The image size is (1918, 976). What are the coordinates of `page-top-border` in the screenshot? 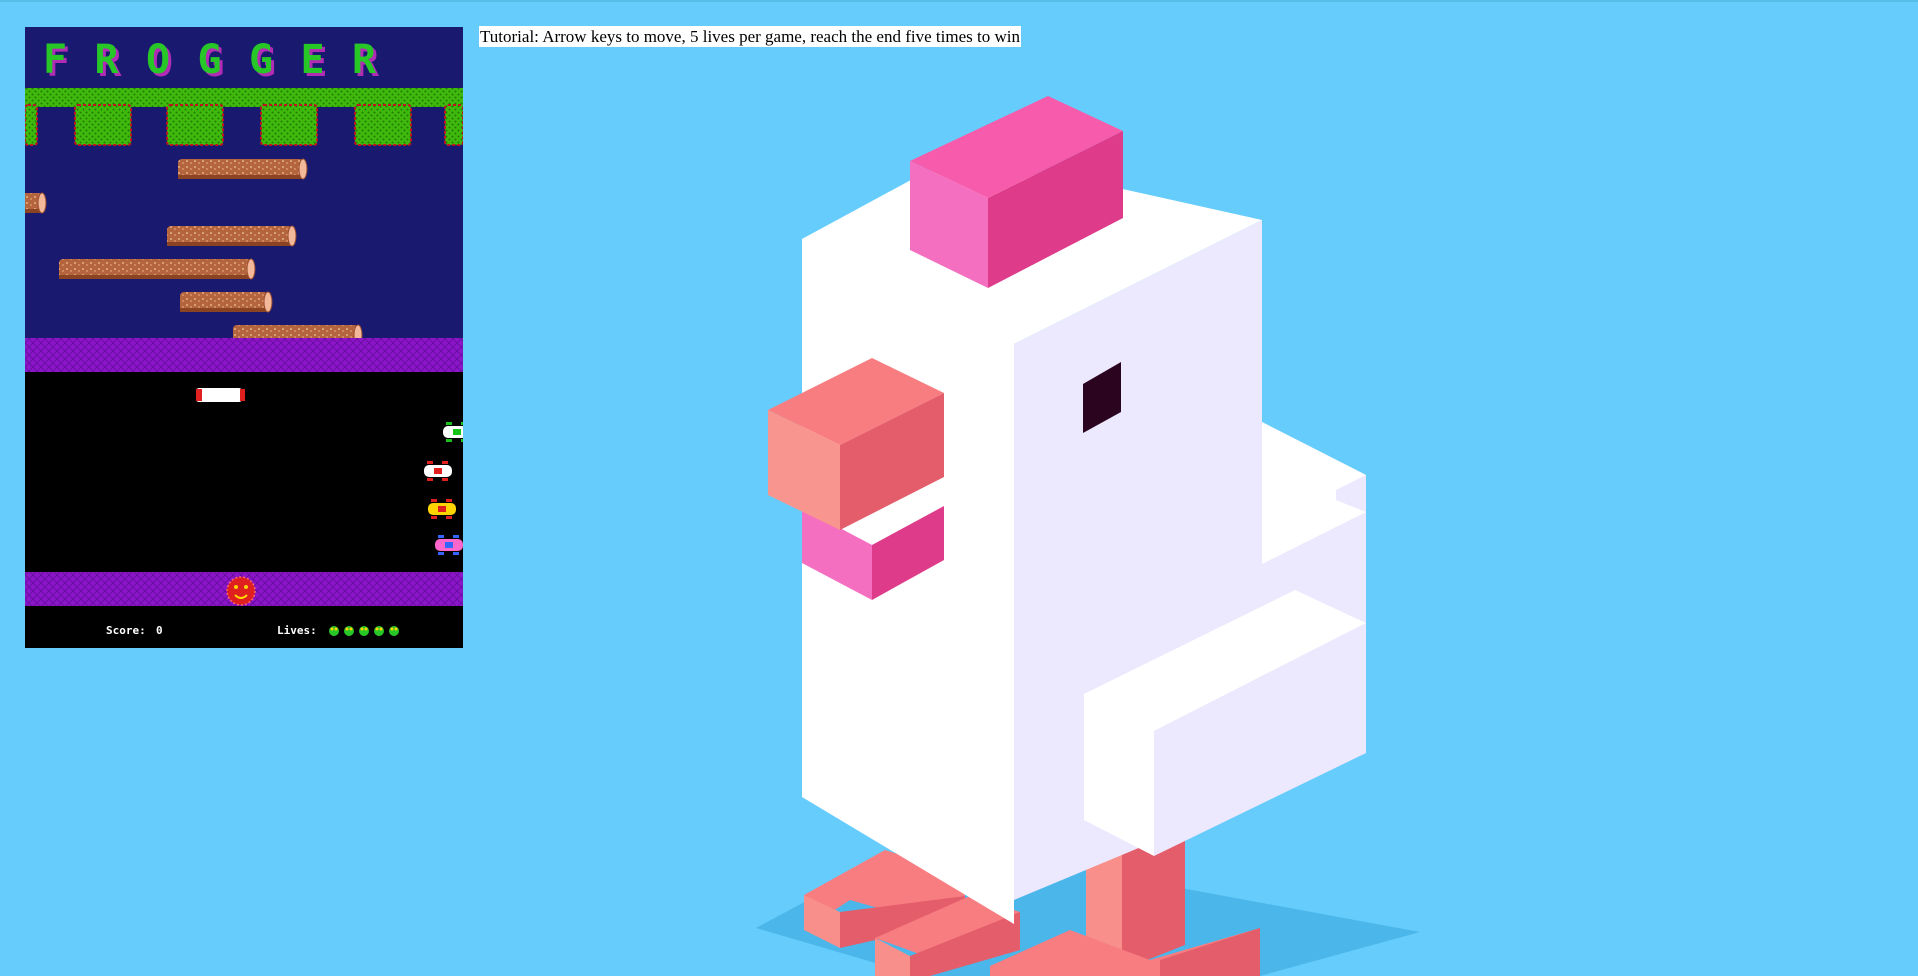 It's located at (959, 1).